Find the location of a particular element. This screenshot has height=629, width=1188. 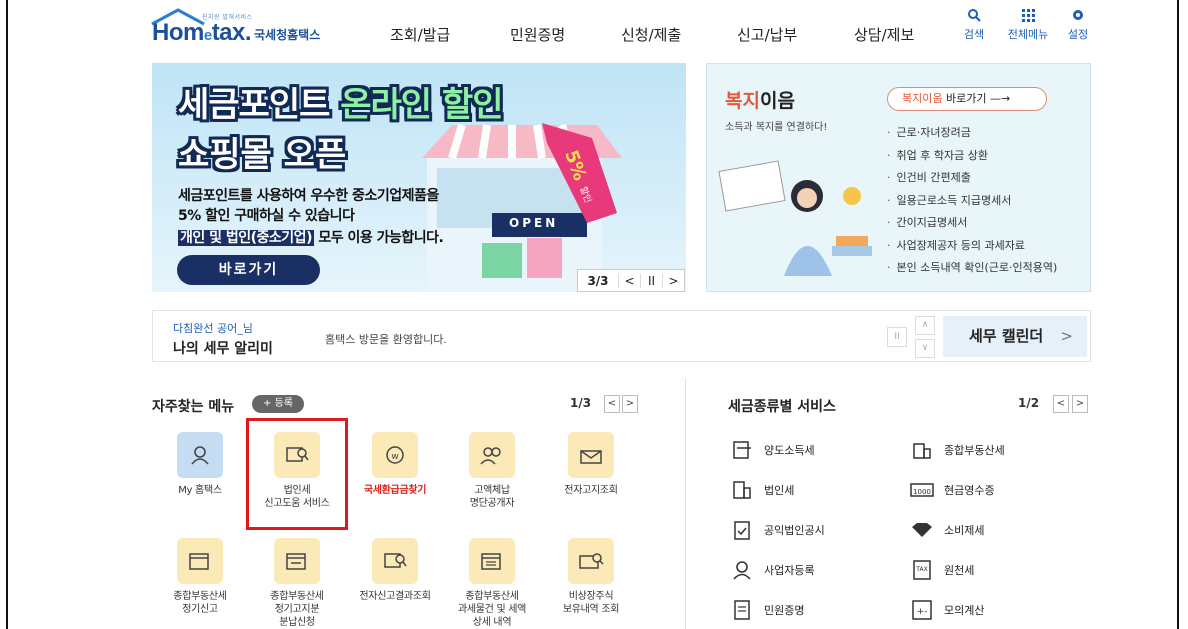

welfare-illustration is located at coordinates (795, 218).